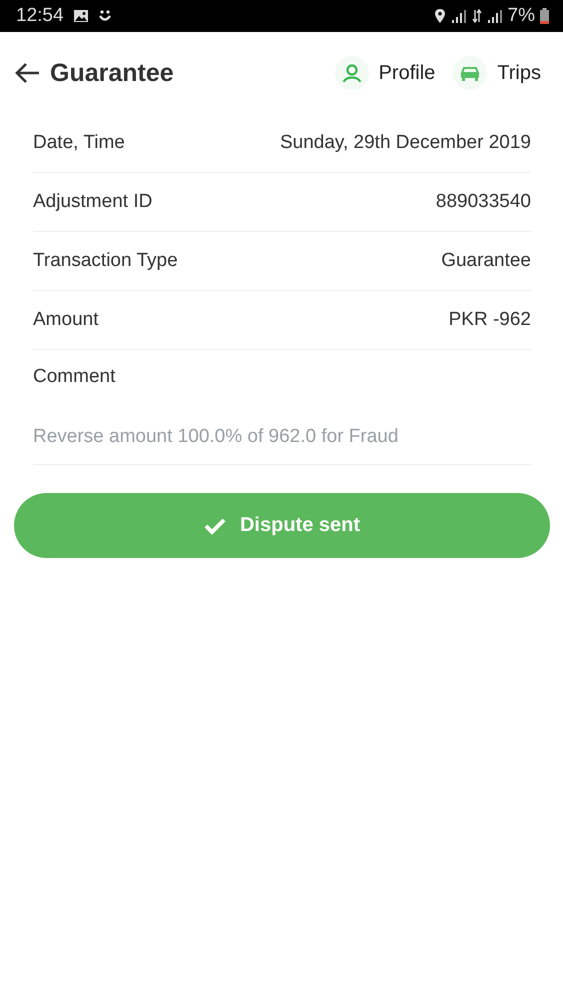  Describe the element at coordinates (351, 73) in the screenshot. I see `person-icon` at that location.